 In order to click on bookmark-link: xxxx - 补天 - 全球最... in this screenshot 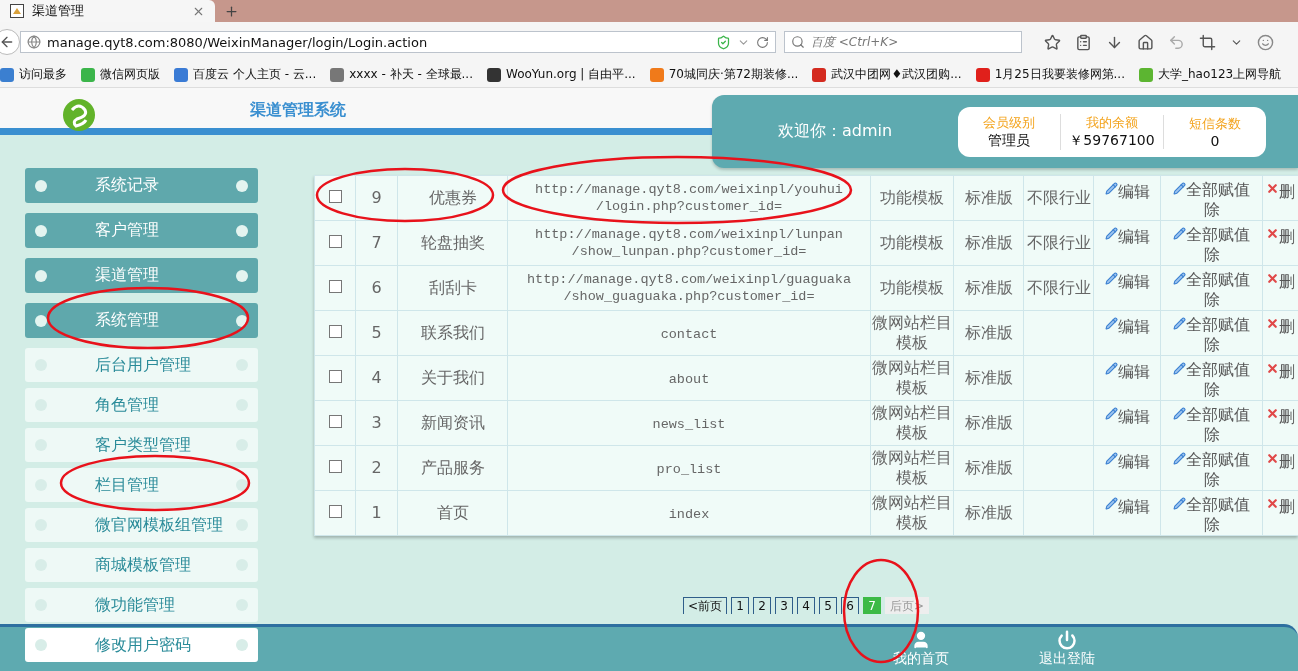, I will do `click(411, 74)`.